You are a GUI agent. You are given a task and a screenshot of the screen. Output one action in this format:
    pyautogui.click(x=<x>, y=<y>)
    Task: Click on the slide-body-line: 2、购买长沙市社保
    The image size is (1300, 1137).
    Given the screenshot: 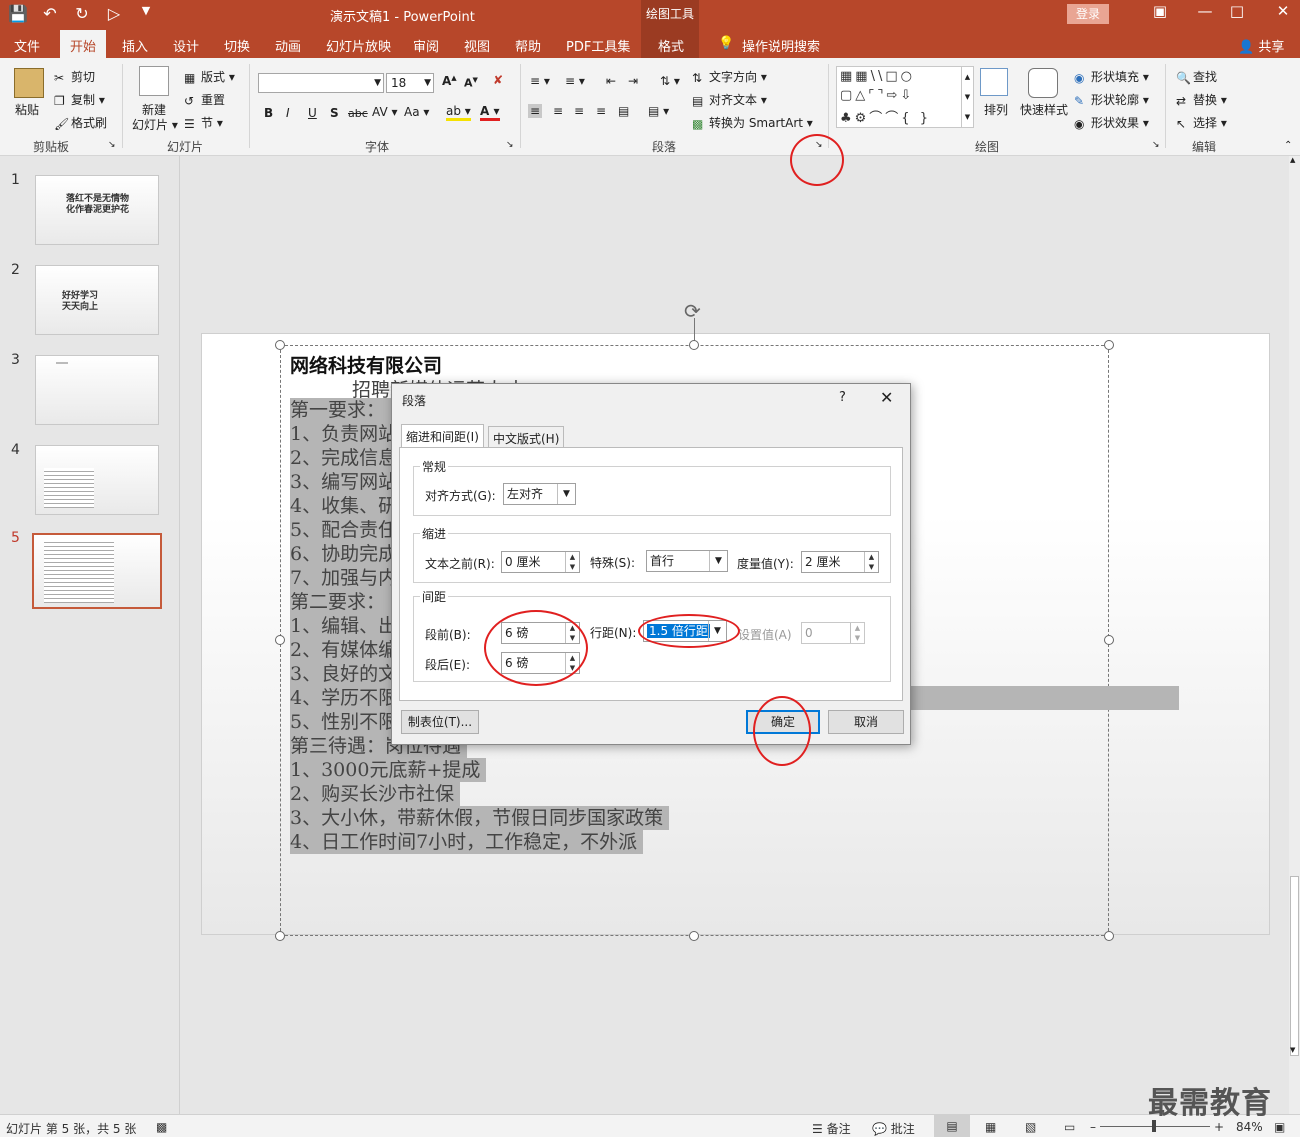 What is the action you would take?
    pyautogui.click(x=375, y=794)
    